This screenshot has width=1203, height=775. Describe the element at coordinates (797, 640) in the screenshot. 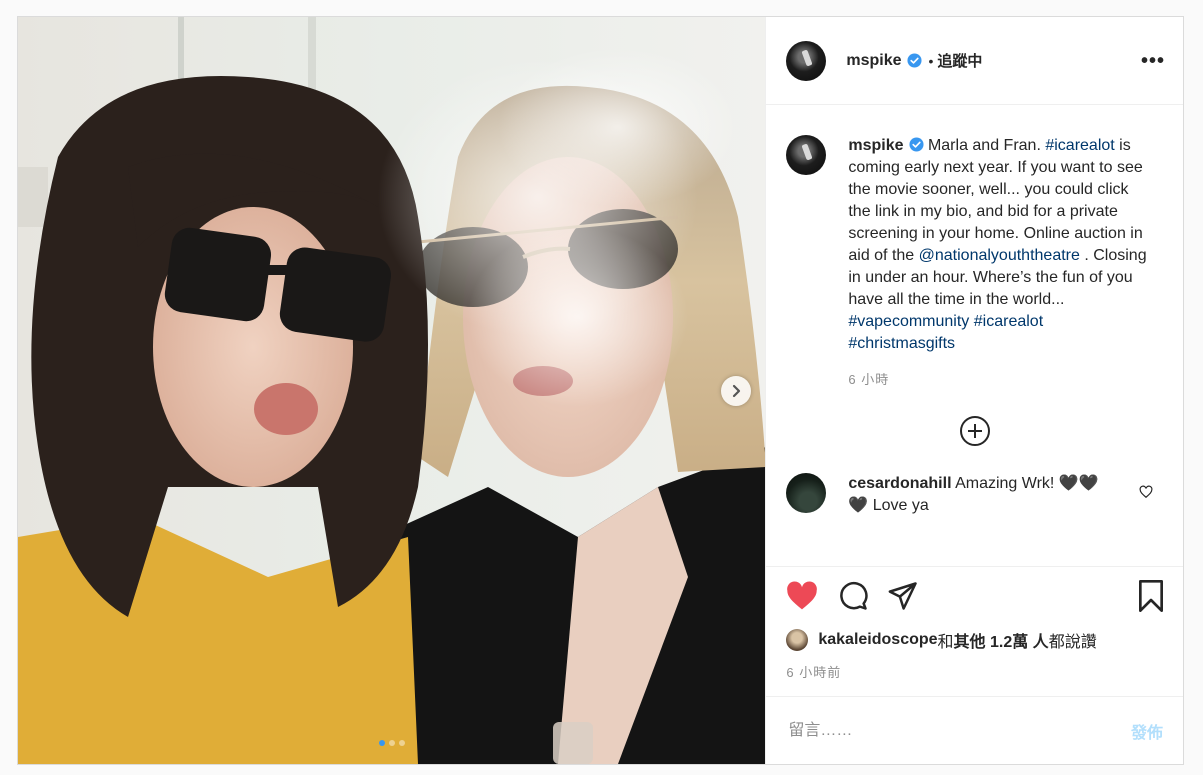

I see `liker-avatar` at that location.